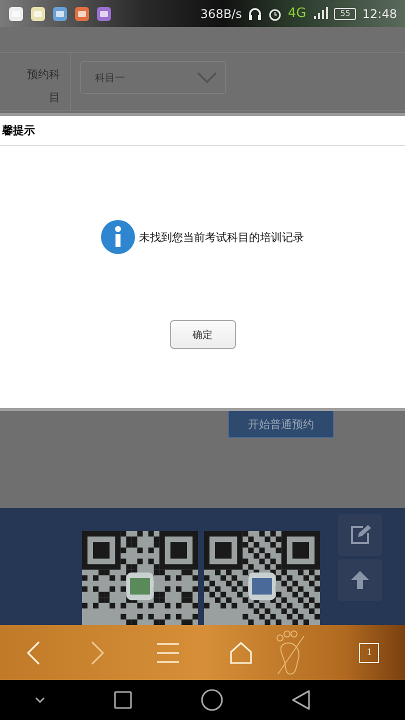  Describe the element at coordinates (297, 13) in the screenshot. I see `network-type: 4G` at that location.